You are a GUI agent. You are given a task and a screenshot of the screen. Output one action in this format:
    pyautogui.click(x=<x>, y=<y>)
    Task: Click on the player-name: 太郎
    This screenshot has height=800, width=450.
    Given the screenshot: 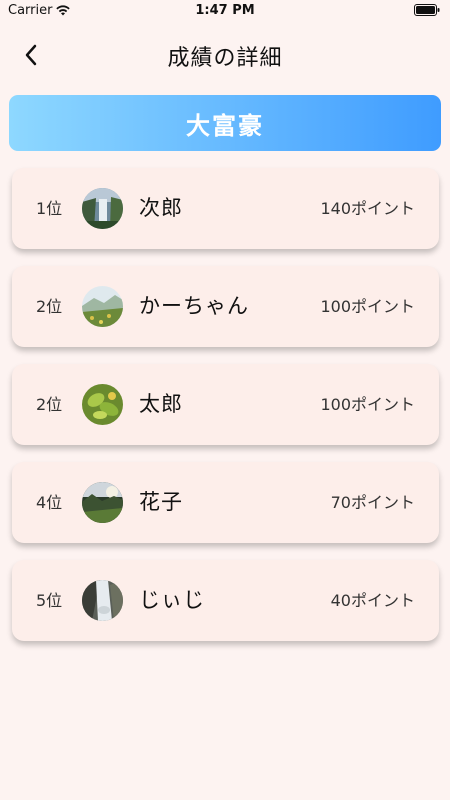 What is the action you would take?
    pyautogui.click(x=161, y=404)
    